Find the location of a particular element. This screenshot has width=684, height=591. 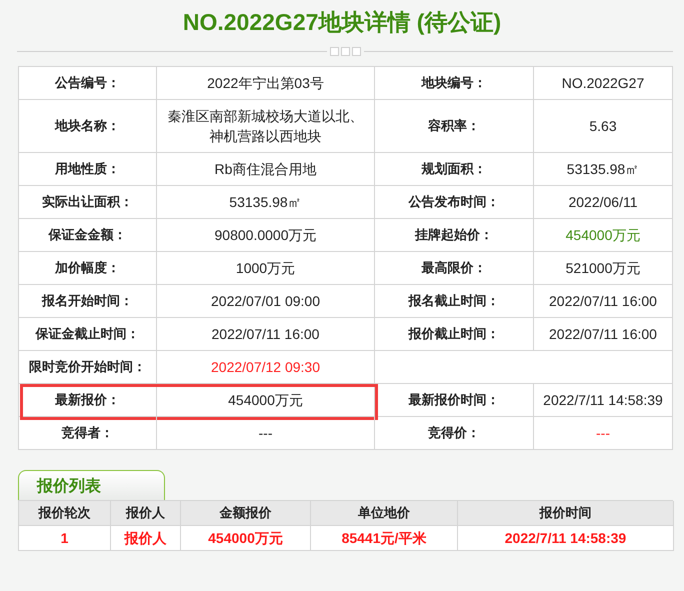

dots-icon is located at coordinates (345, 51).